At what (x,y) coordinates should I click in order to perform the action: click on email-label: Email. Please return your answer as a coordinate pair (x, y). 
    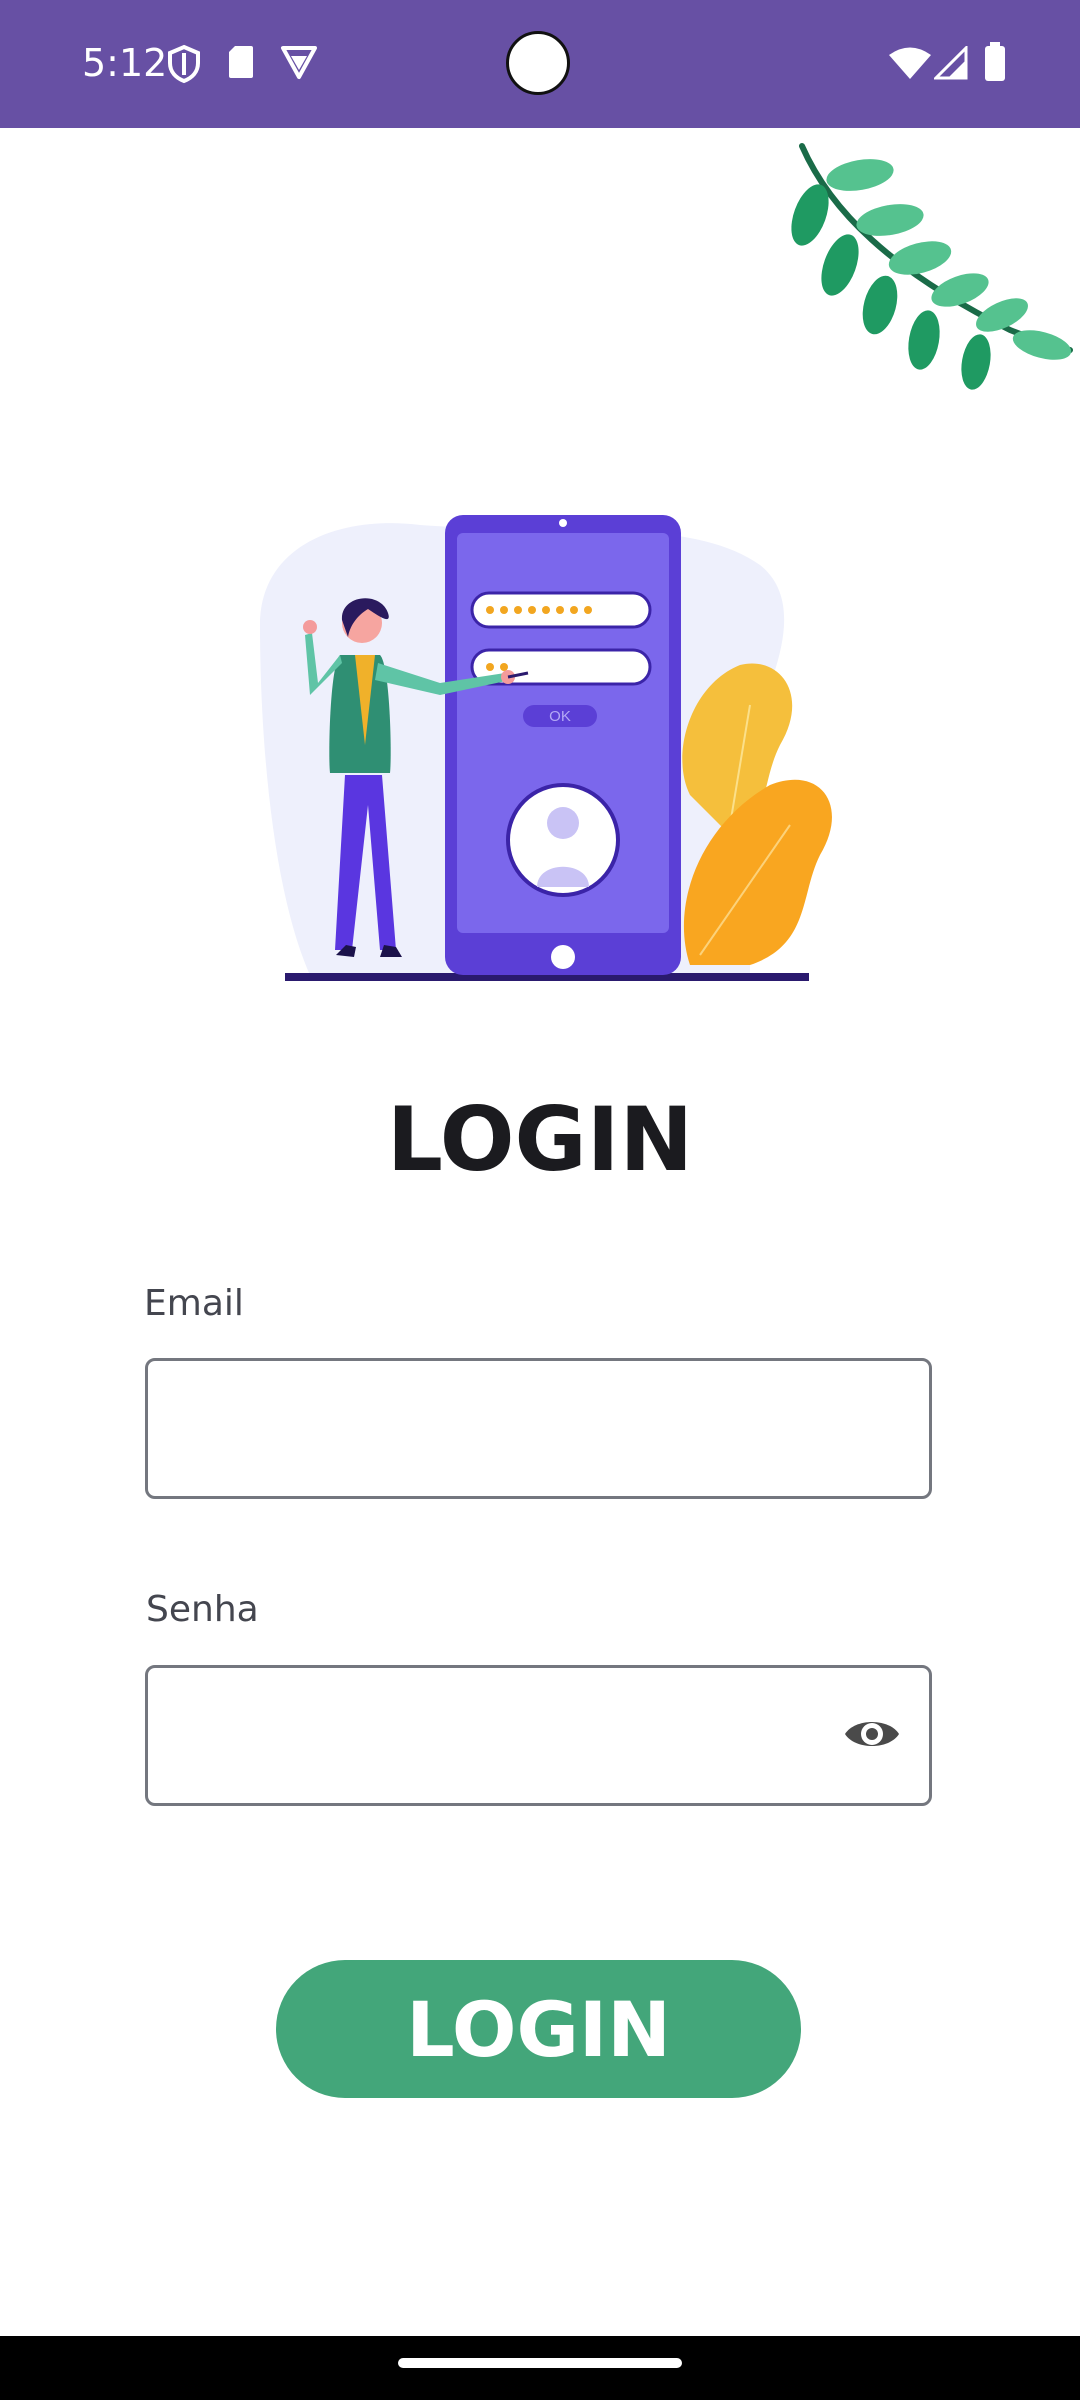
    Looking at the image, I should click on (194, 1303).